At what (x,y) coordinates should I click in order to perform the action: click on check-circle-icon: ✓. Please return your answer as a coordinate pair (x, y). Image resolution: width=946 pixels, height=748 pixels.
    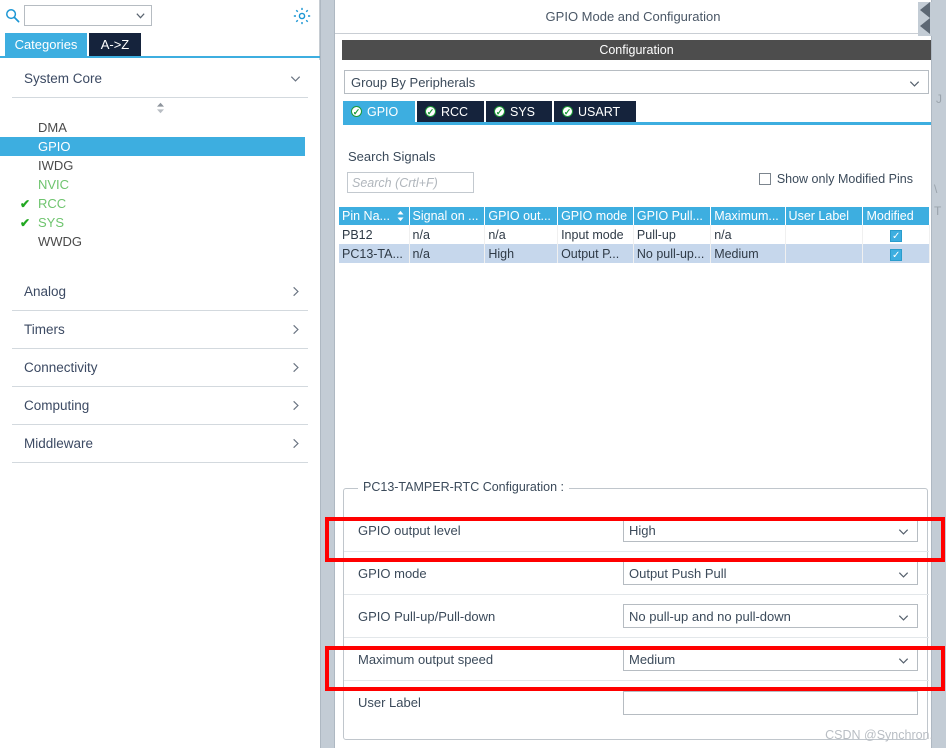
    Looking at the image, I should click on (499, 111).